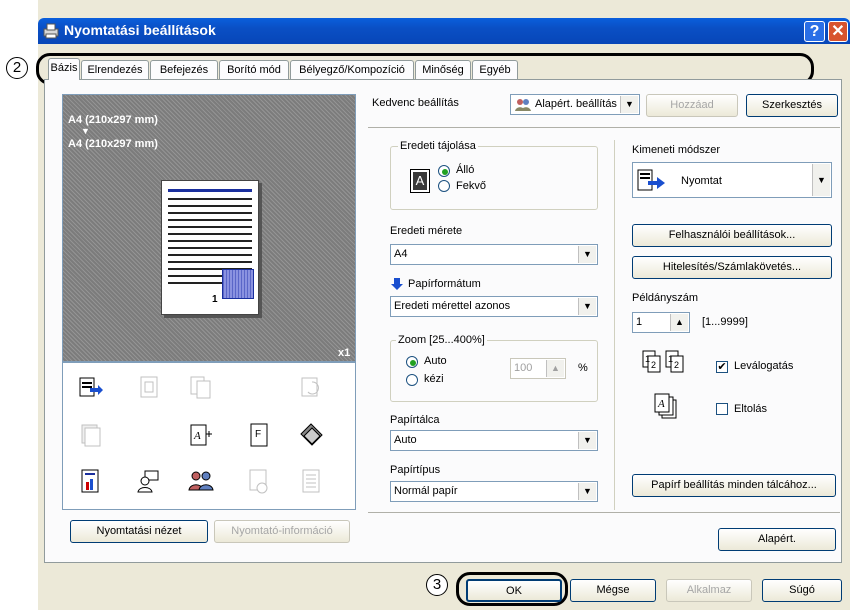  What do you see at coordinates (814, 31) in the screenshot?
I see `help-button: ?` at bounding box center [814, 31].